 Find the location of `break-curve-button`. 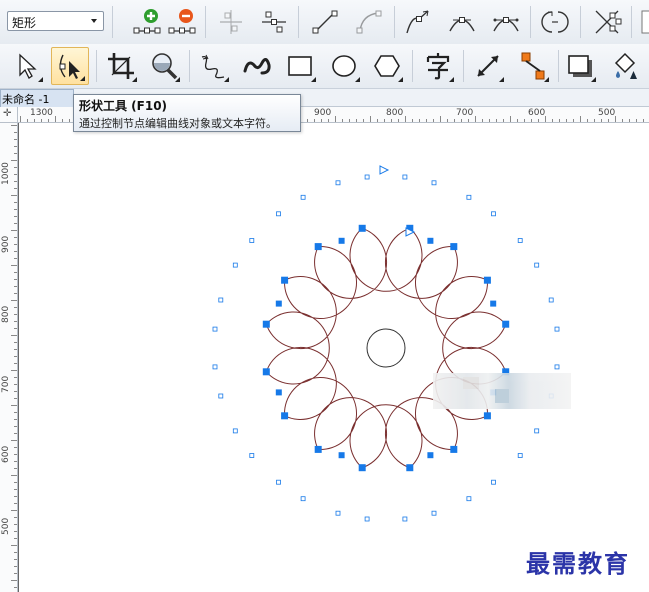

break-curve-button is located at coordinates (274, 22).